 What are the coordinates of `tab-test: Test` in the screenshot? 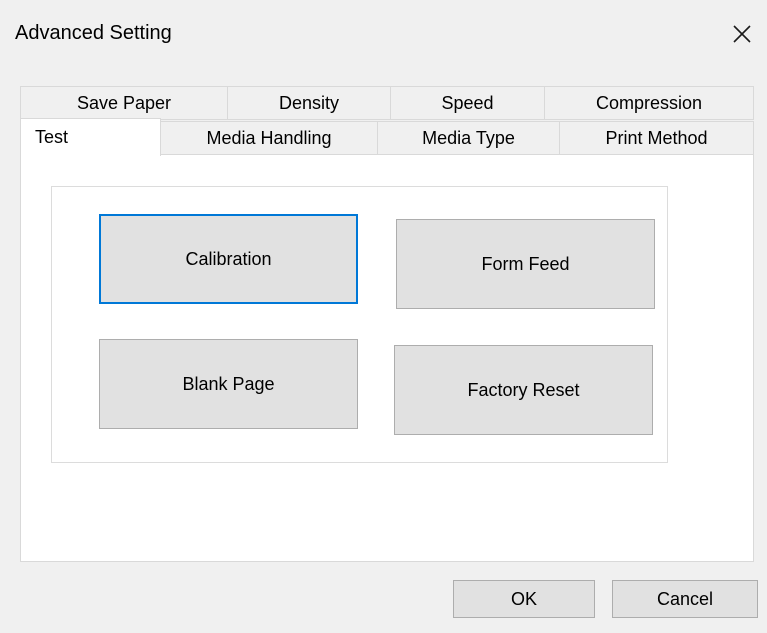 It's located at (90, 137).